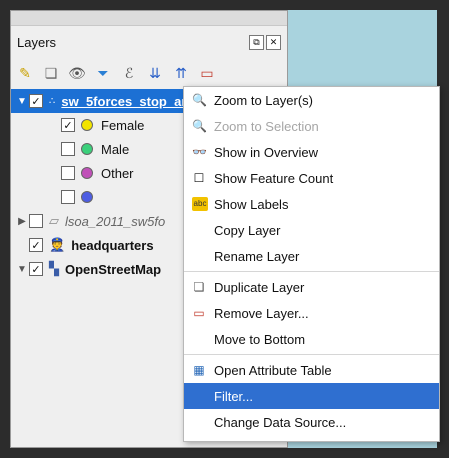  I want to click on checkbox-icon: ☐, so click(199, 178).